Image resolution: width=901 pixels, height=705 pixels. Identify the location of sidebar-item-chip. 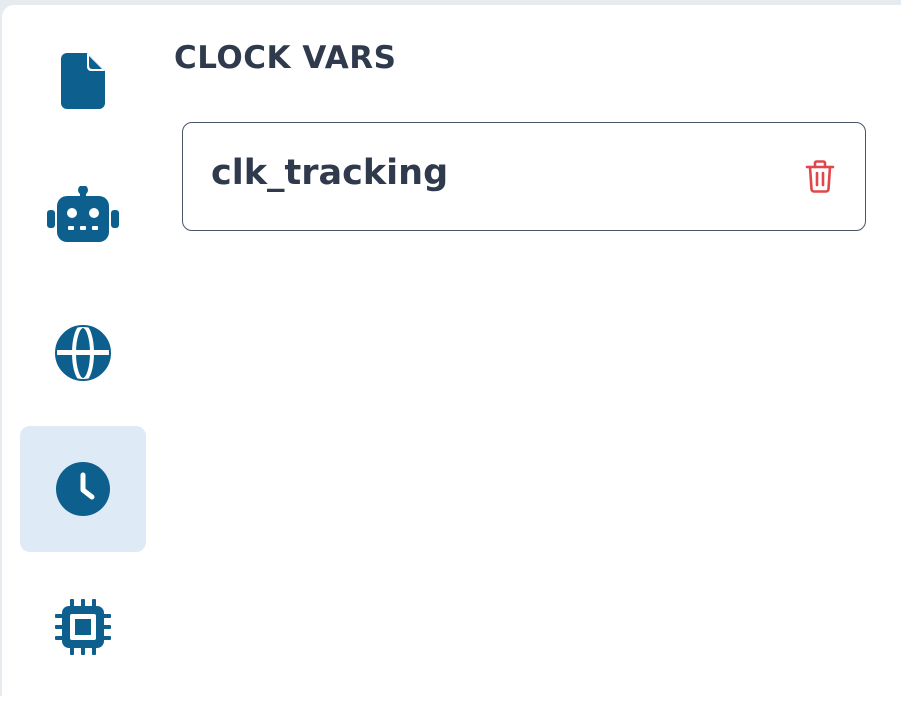
(83, 627).